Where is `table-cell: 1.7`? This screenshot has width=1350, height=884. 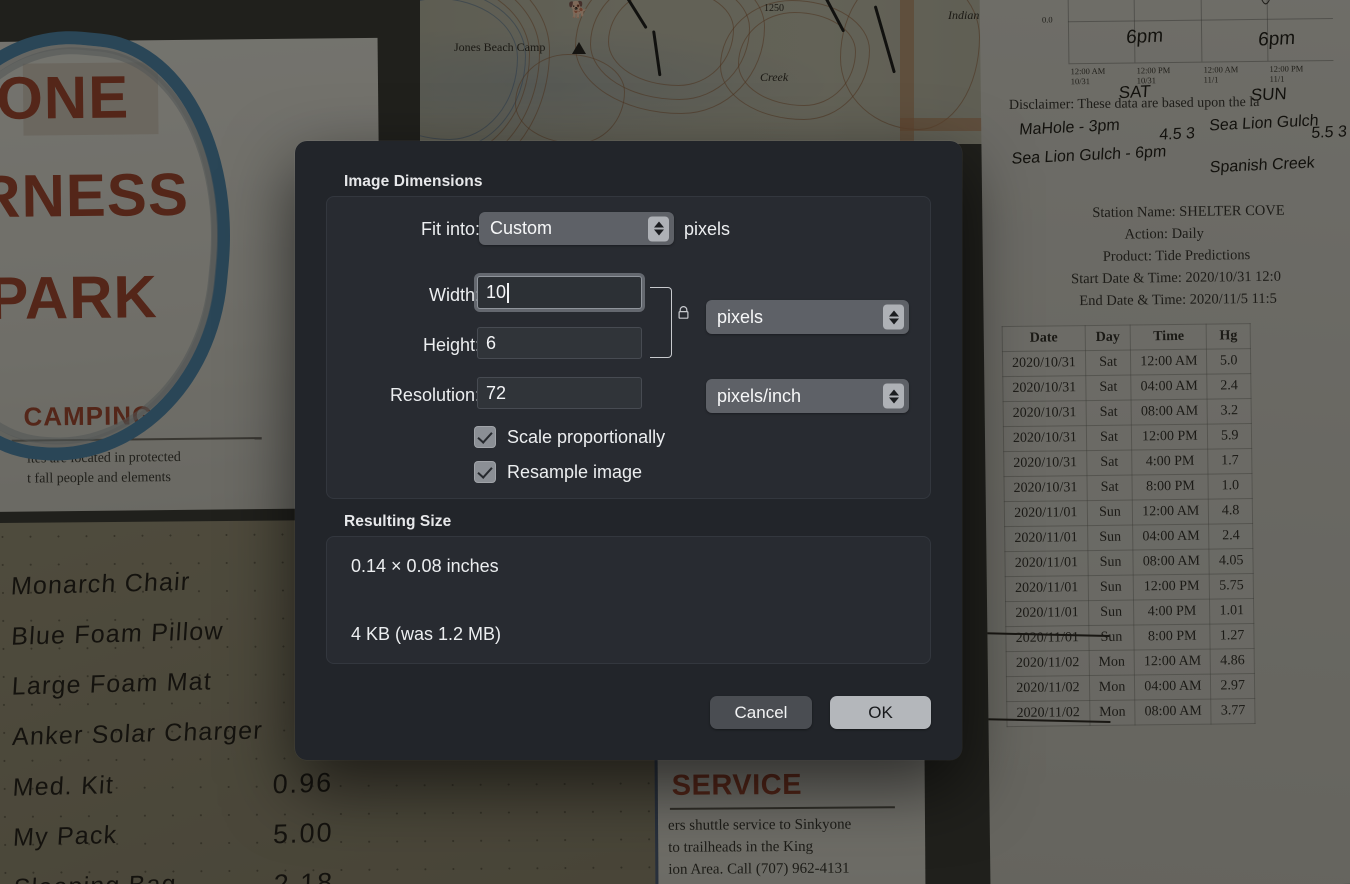 table-cell: 1.7 is located at coordinates (1230, 461).